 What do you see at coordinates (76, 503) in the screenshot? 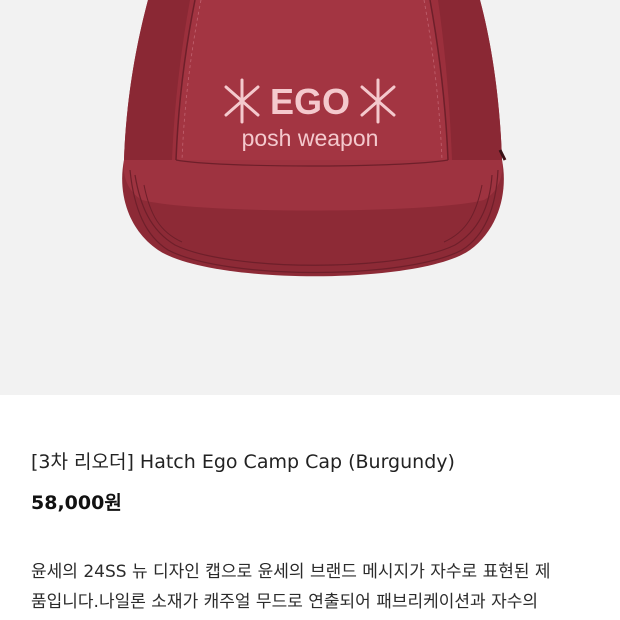
I see `product-price: 58,000원` at bounding box center [76, 503].